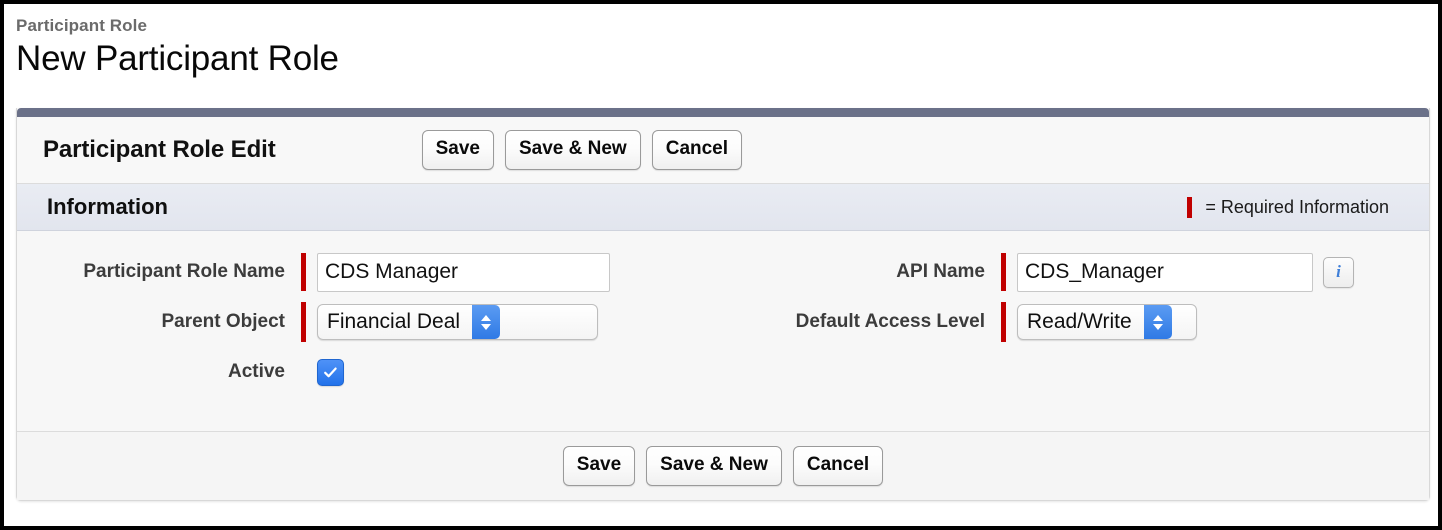 The height and width of the screenshot is (530, 1442). Describe the element at coordinates (159, 149) in the screenshot. I see `panel-title: Participant Role Edit` at that location.